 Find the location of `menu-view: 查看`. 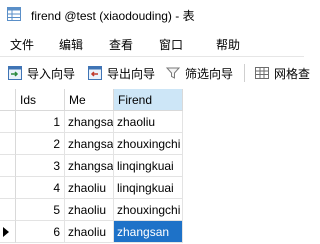

menu-view: 查看 is located at coordinates (121, 44).